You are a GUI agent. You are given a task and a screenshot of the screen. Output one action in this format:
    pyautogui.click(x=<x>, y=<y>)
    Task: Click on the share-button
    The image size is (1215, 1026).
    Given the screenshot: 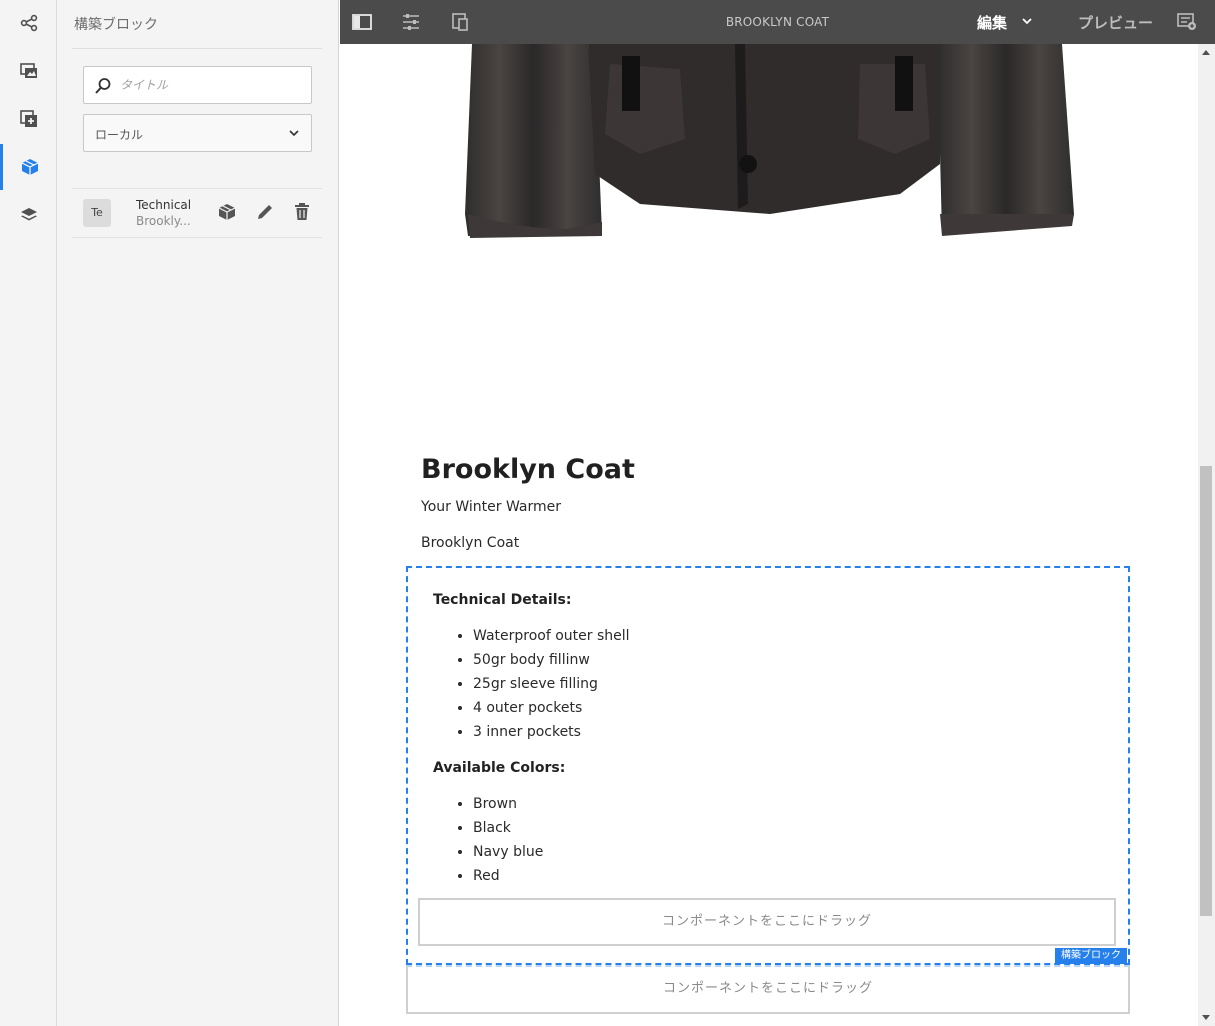 What is the action you would take?
    pyautogui.click(x=28, y=23)
    